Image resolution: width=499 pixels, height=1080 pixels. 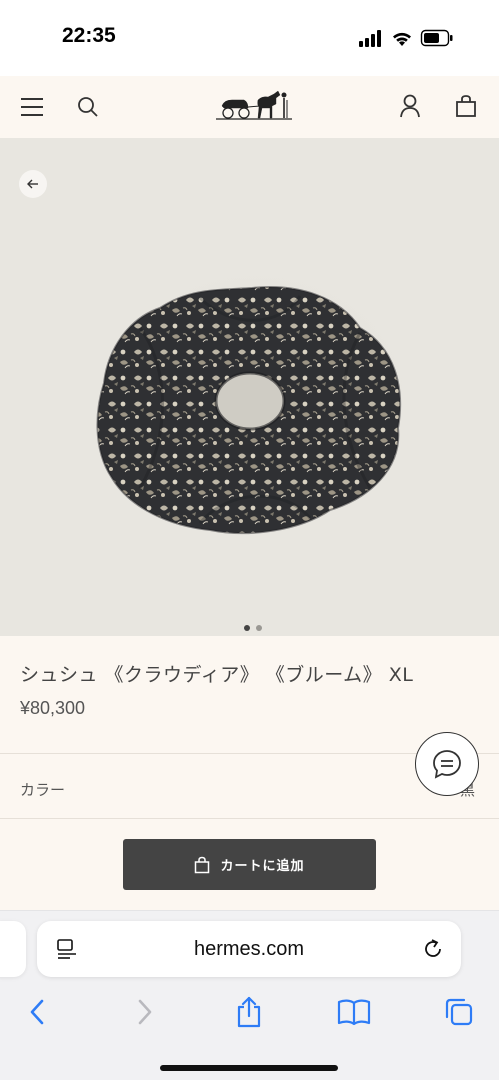 I want to click on brand-logo, so click(x=254, y=106).